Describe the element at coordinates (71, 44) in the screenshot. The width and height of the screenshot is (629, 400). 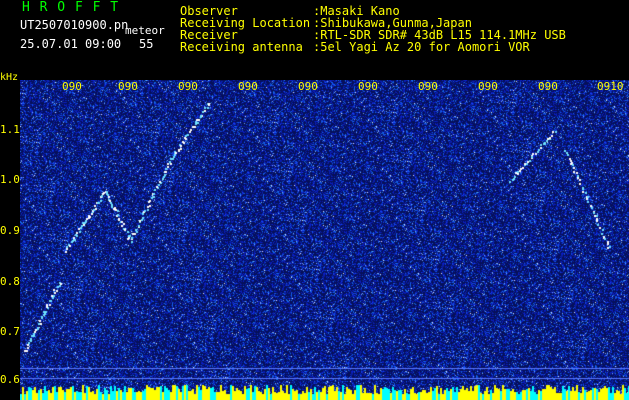
I see `capture-datetime: 25.07.01 09:00` at that location.